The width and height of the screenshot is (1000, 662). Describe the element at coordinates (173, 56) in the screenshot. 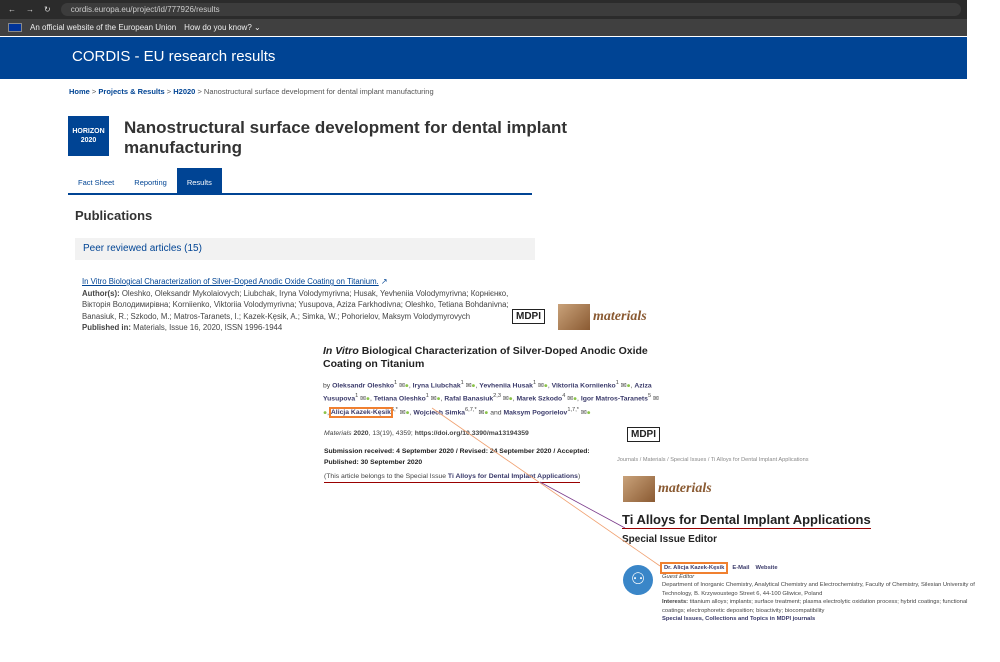

I see `site-title: CORDIS - EU research results` at that location.